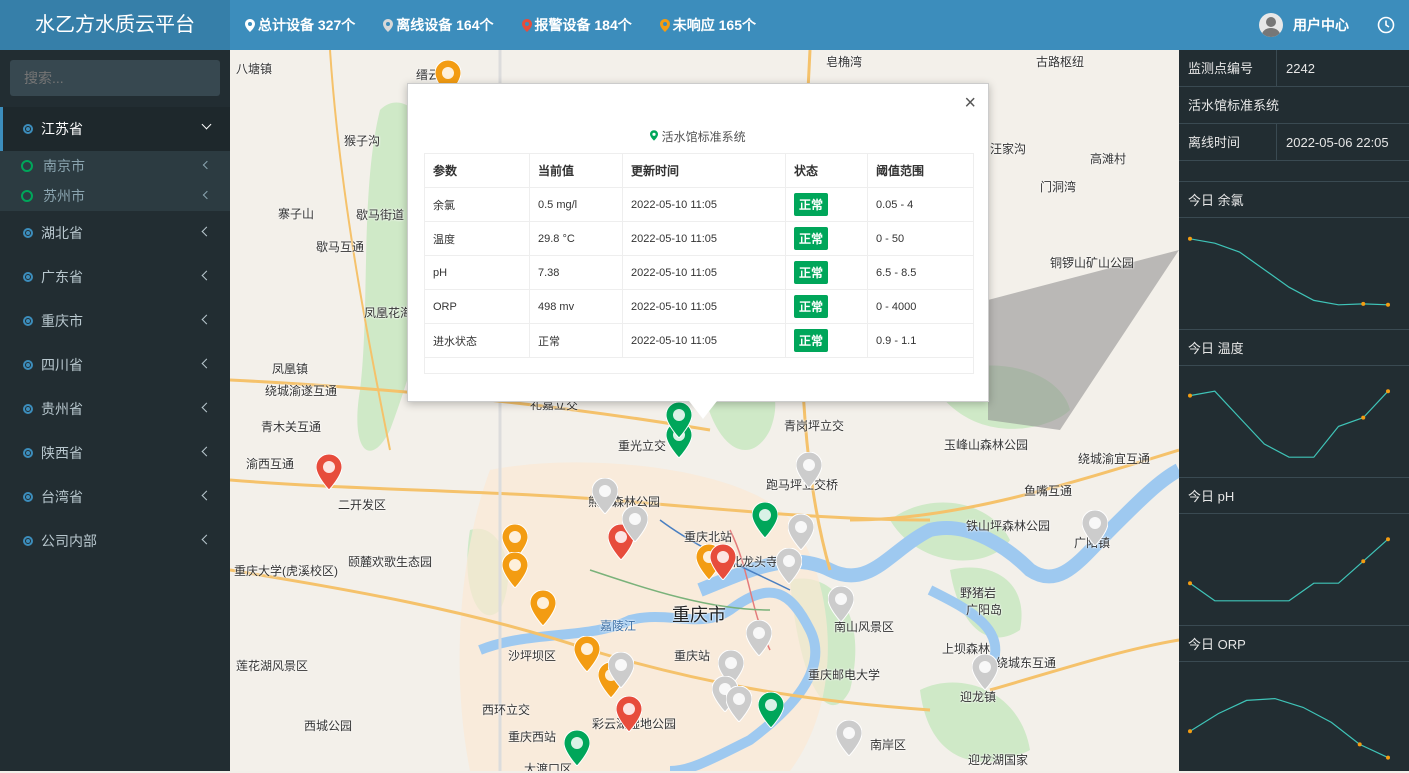 Image resolution: width=1409 pixels, height=773 pixels. Describe the element at coordinates (477, 272) in the screenshot. I see `table-cell: pH` at that location.